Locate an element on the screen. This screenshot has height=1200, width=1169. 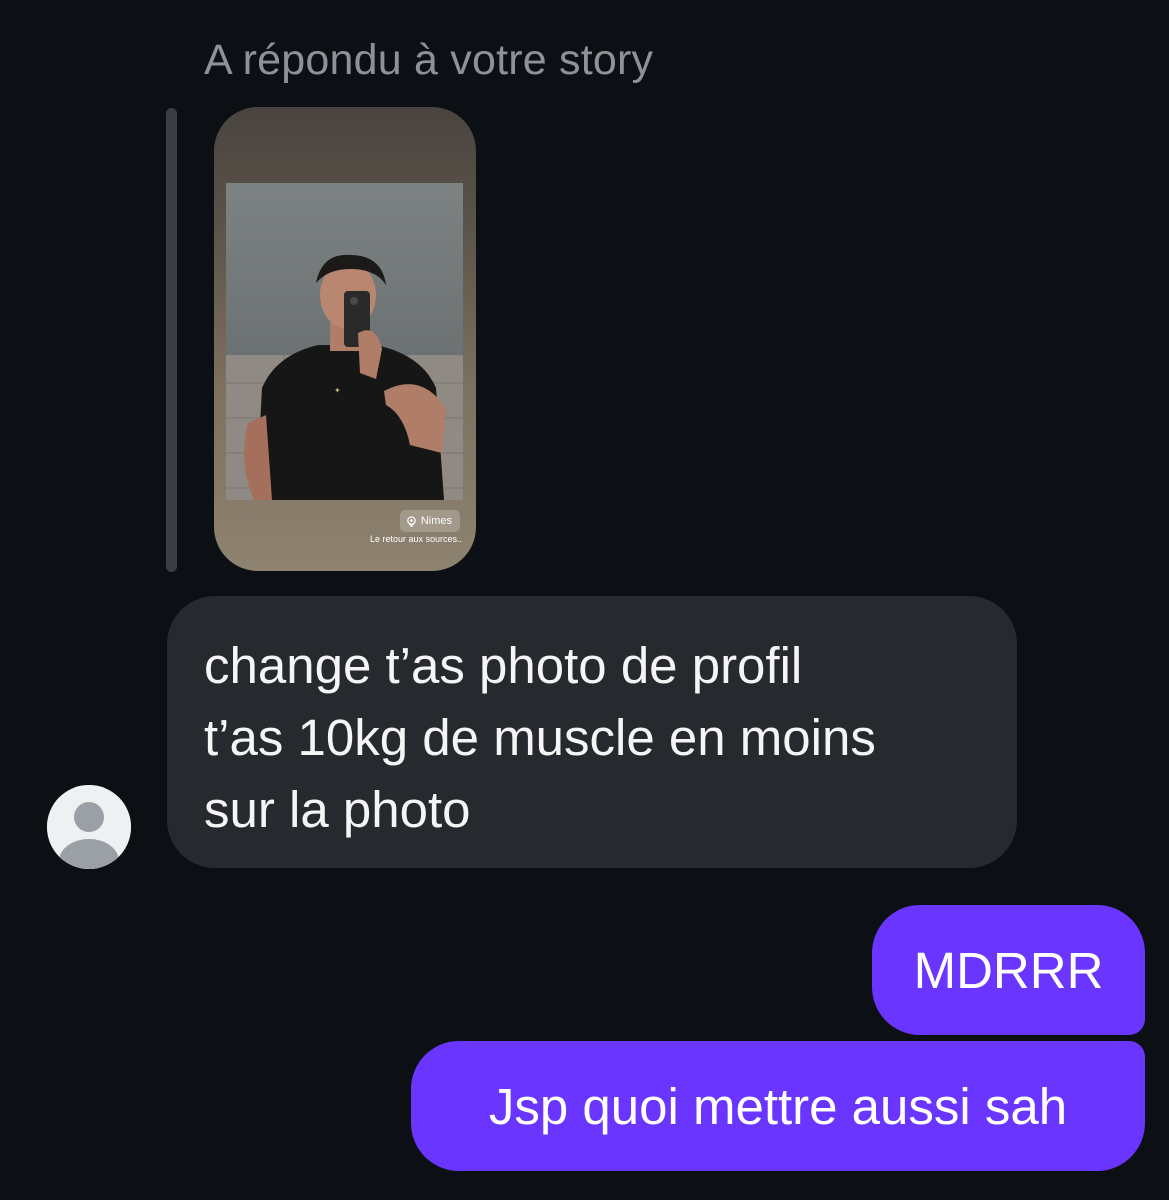
story-preview: ✦ Nimes Le retour aux sources.. is located at coordinates (345, 339).